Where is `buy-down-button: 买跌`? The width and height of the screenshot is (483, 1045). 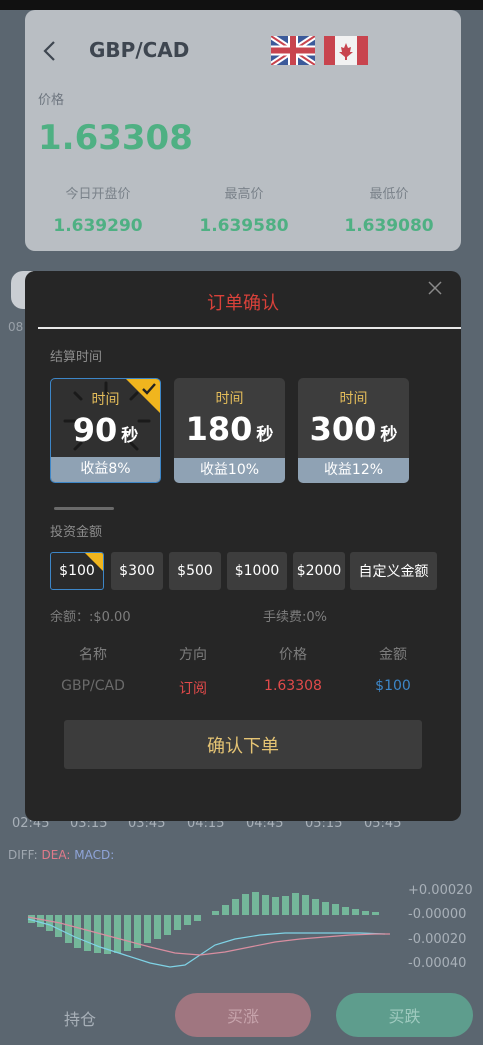 buy-down-button: 买跌 is located at coordinates (404, 1015).